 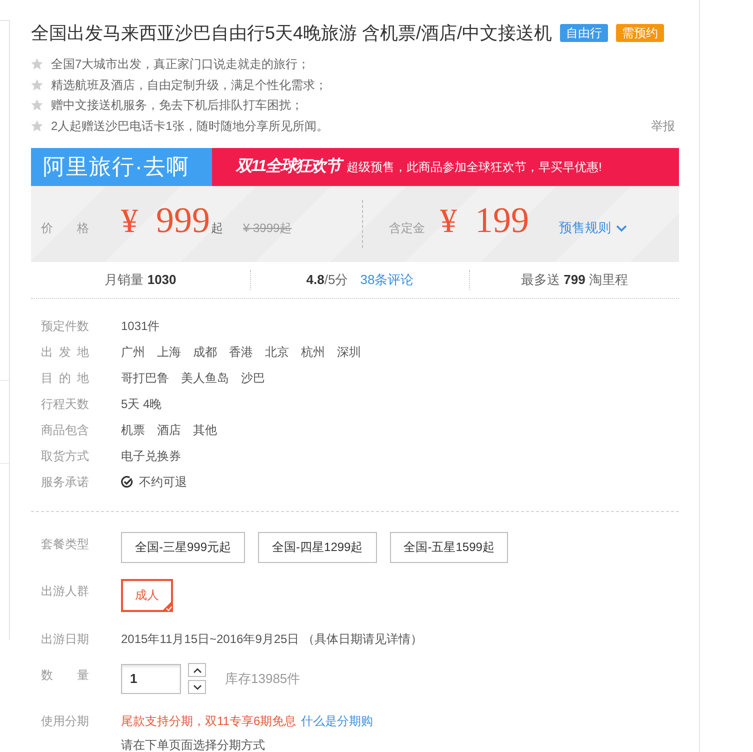 What do you see at coordinates (621, 228) in the screenshot?
I see `chevron-down-icon` at bounding box center [621, 228].